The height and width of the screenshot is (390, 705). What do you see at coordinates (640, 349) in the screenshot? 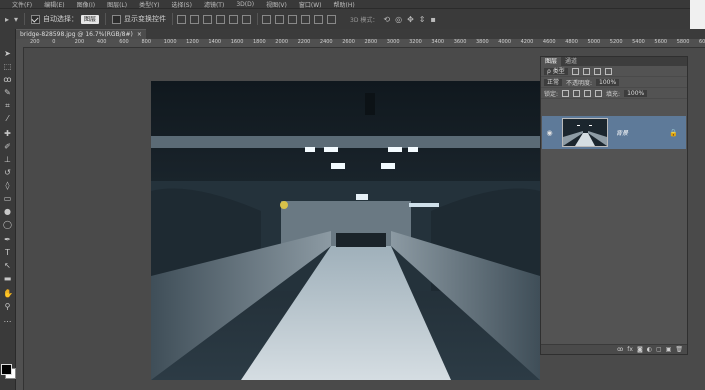
I see `add-mask-icon: ◙` at bounding box center [640, 349].